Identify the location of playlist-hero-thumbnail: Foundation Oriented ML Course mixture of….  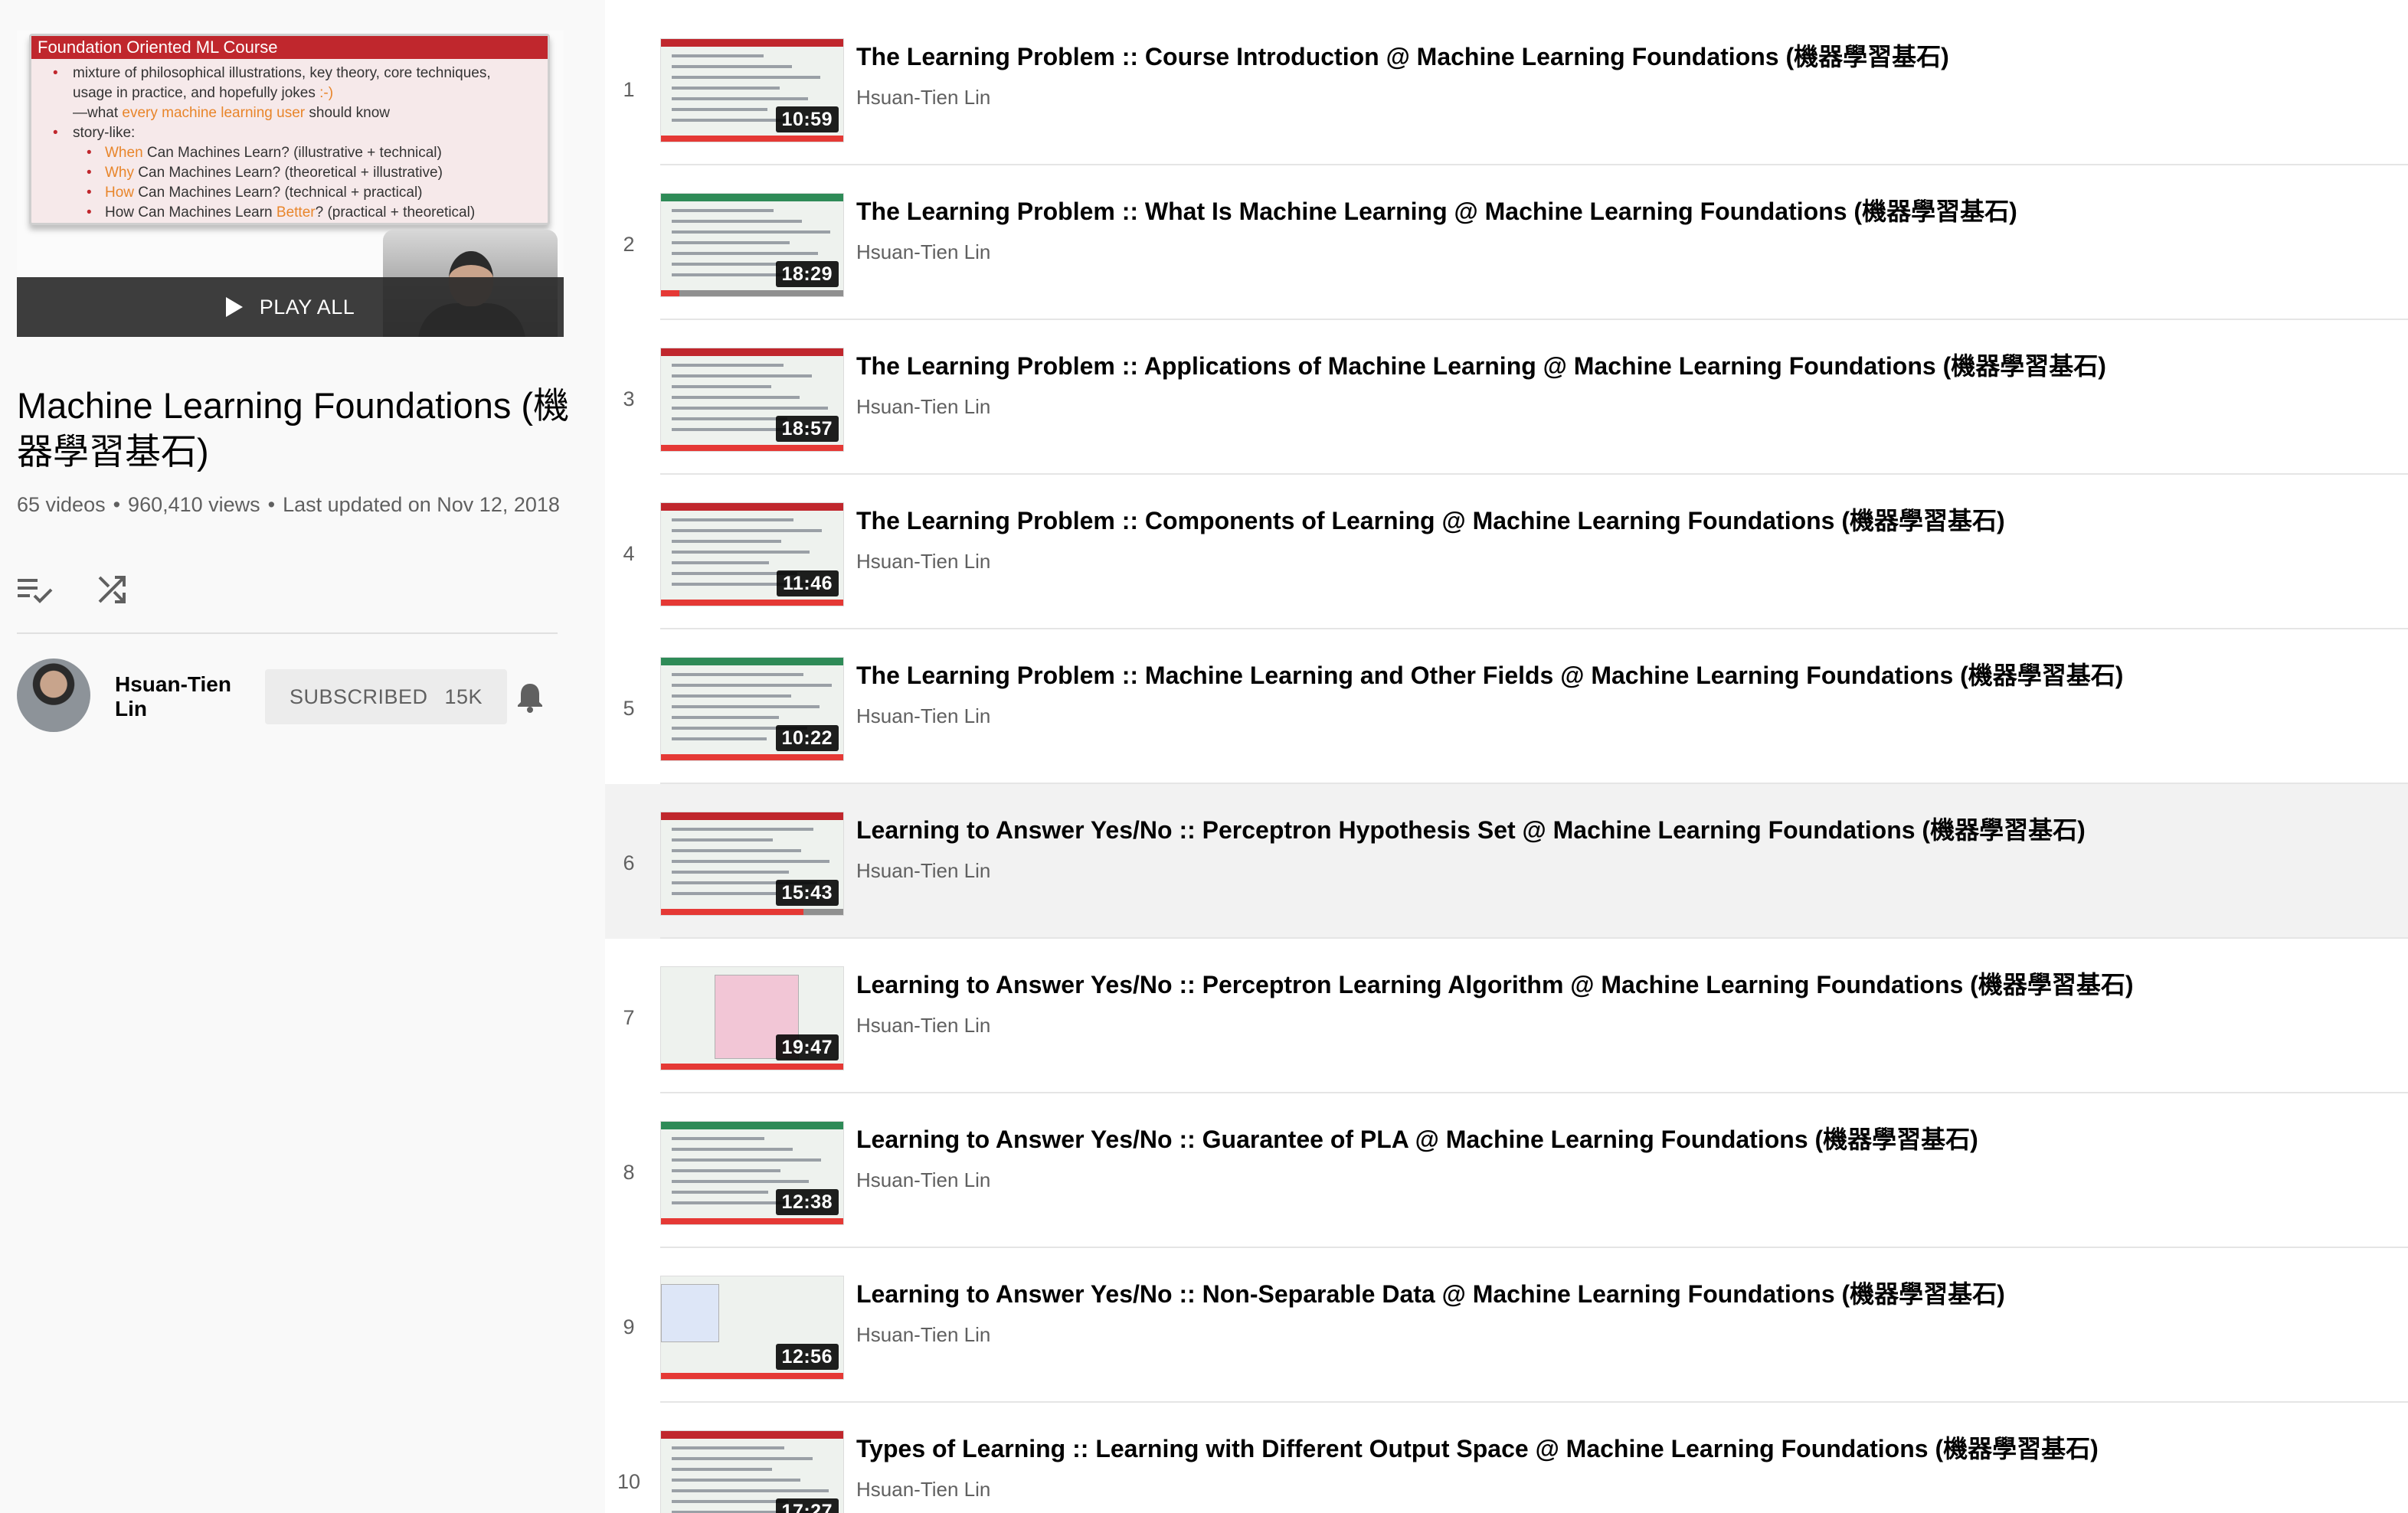
(290, 184).